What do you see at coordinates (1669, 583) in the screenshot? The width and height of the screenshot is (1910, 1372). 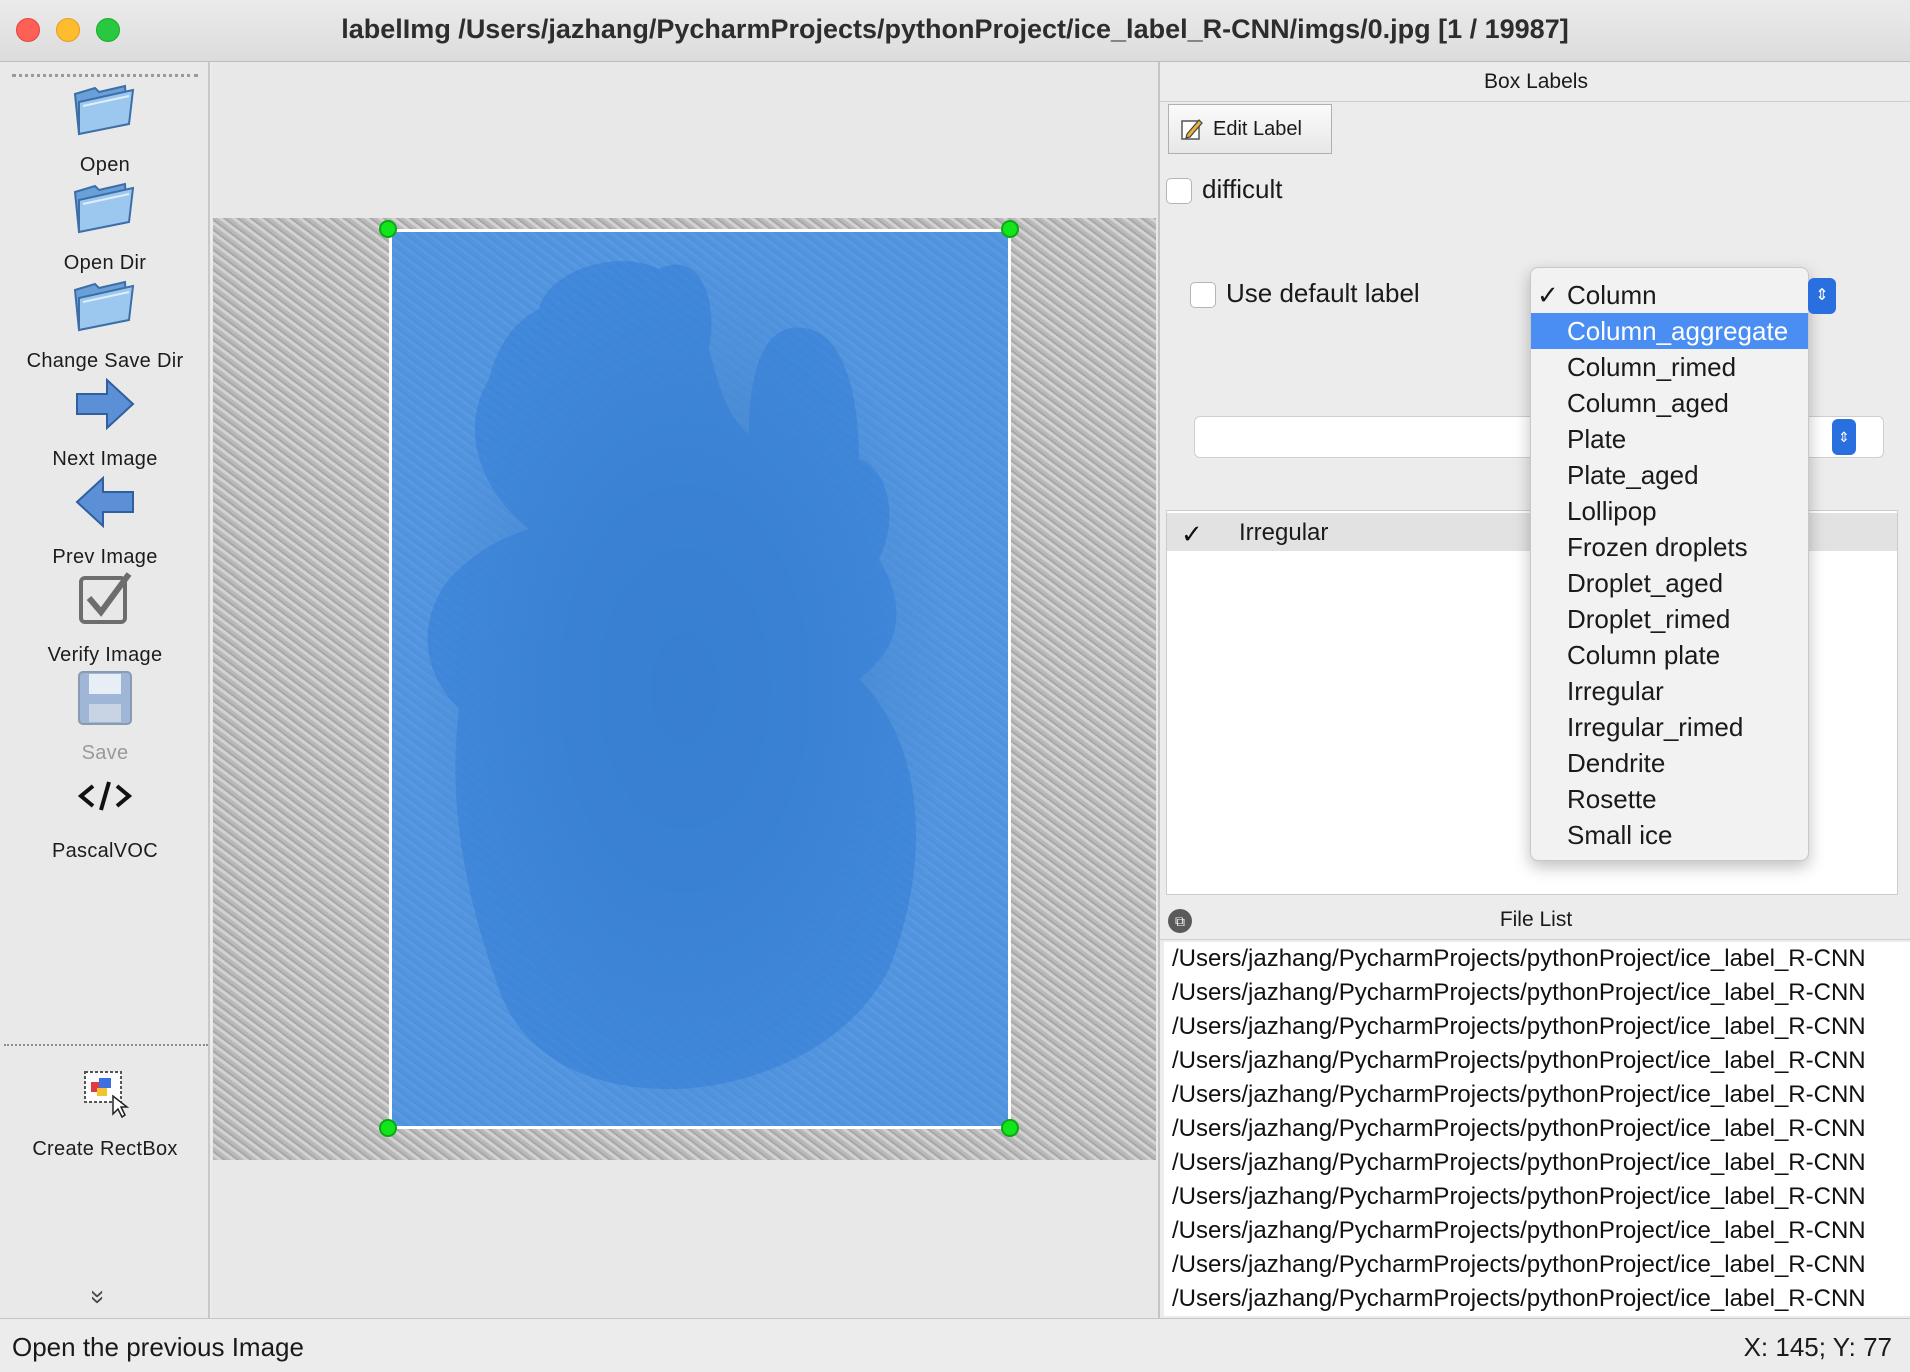 I see `dropdown-option: Droplet_aged` at bounding box center [1669, 583].